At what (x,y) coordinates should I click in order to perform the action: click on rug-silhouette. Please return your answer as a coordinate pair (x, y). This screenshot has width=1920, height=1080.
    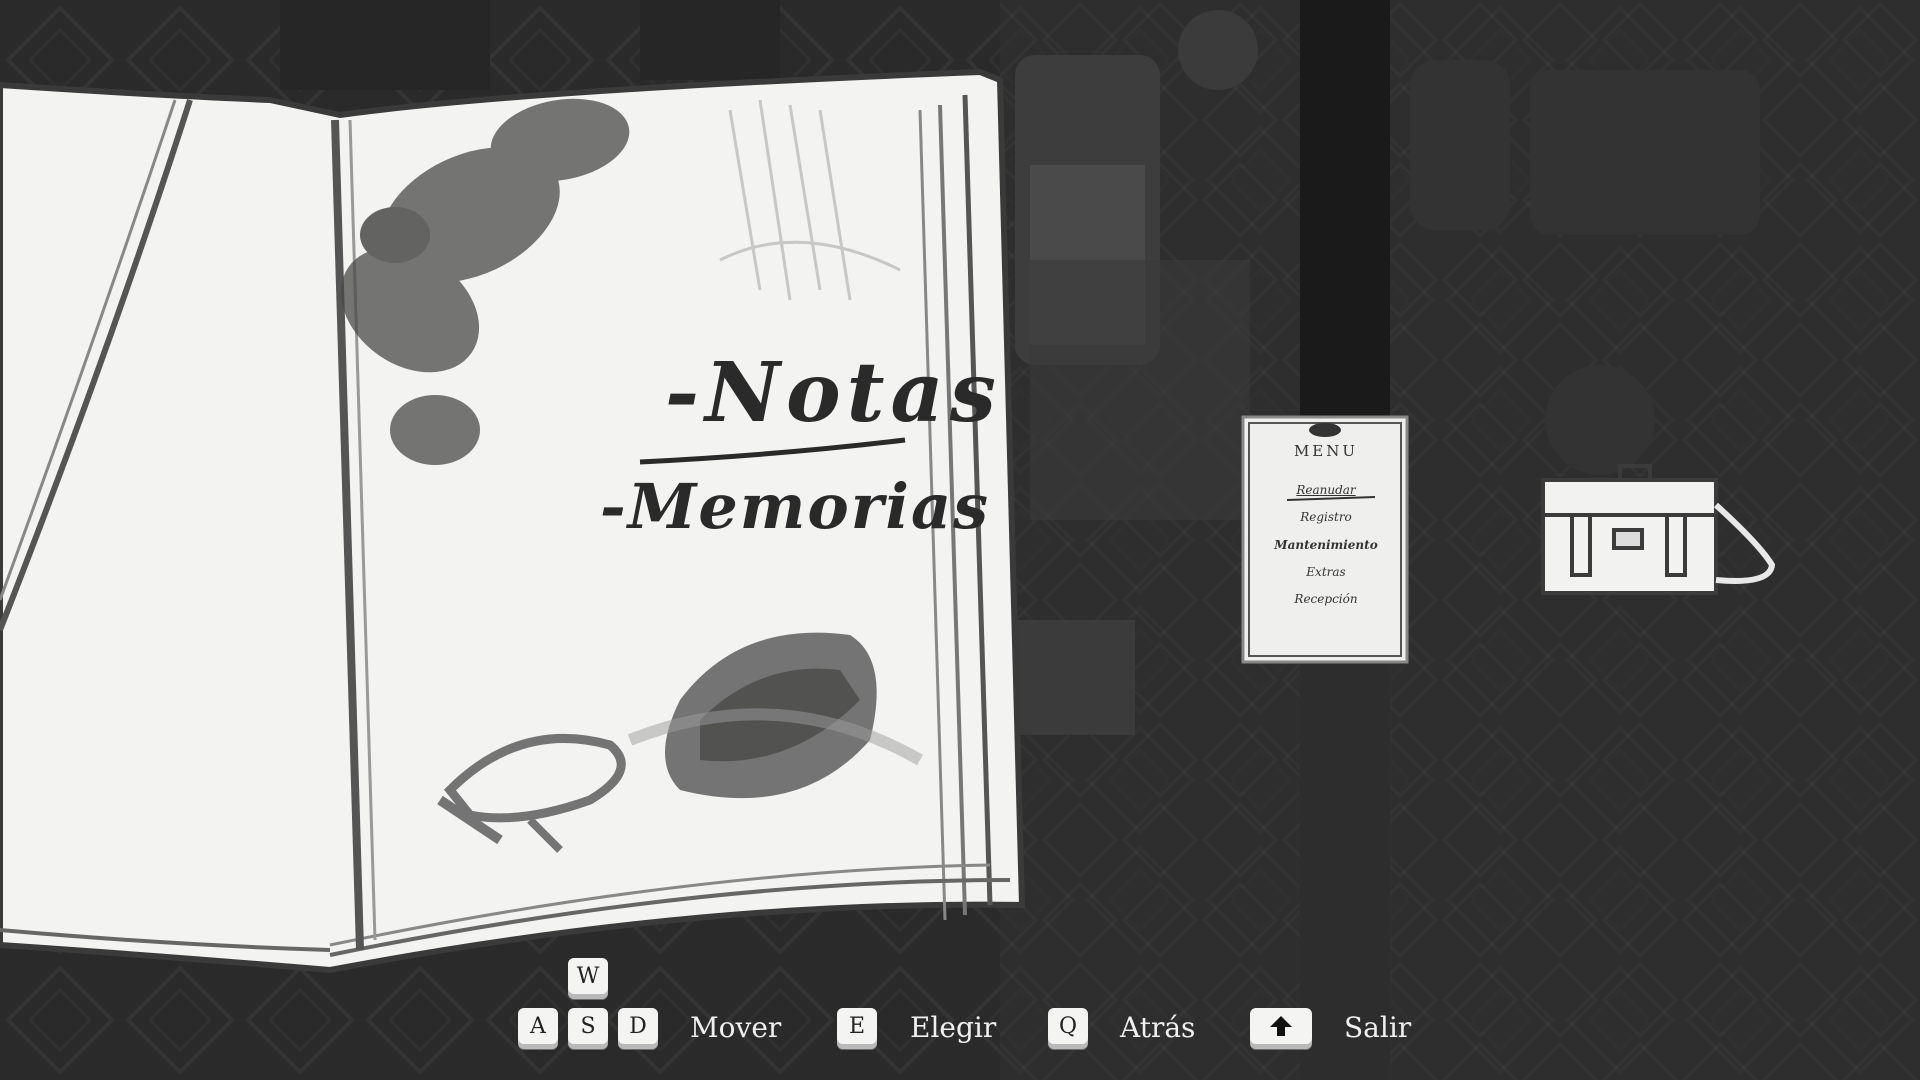
    Looking at the image, I should click on (1140, 390).